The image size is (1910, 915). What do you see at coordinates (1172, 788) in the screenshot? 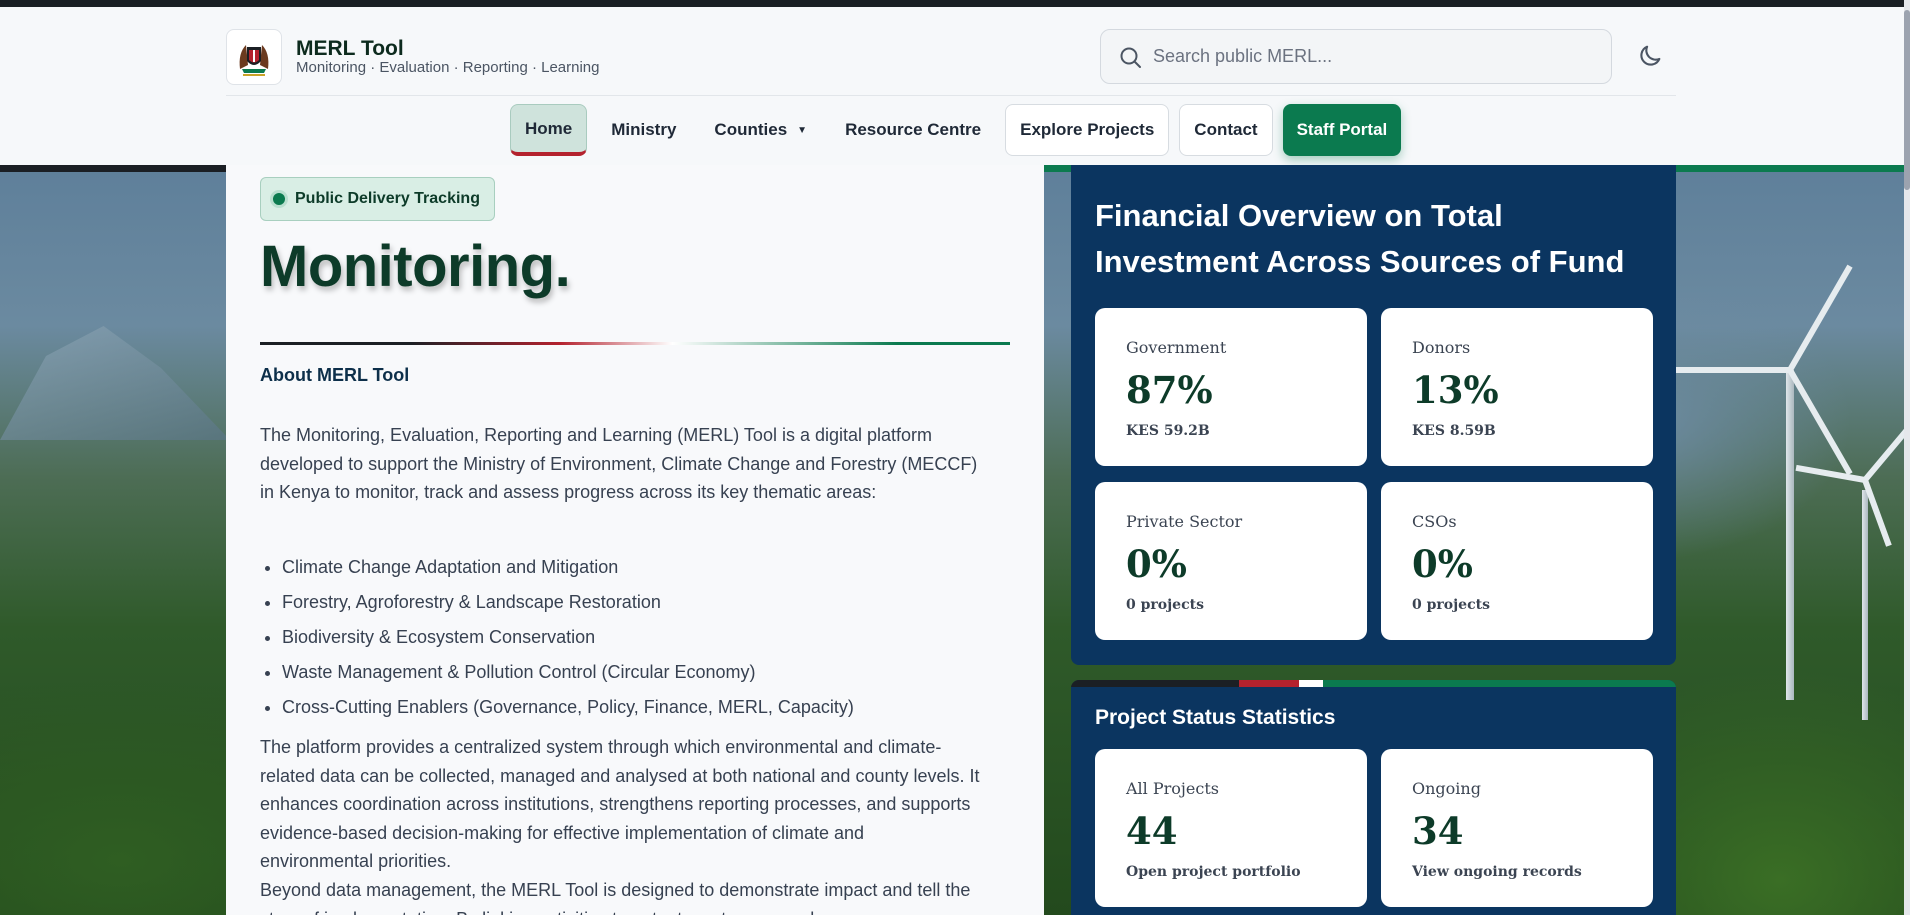
I see `card-label: All Projects` at bounding box center [1172, 788].